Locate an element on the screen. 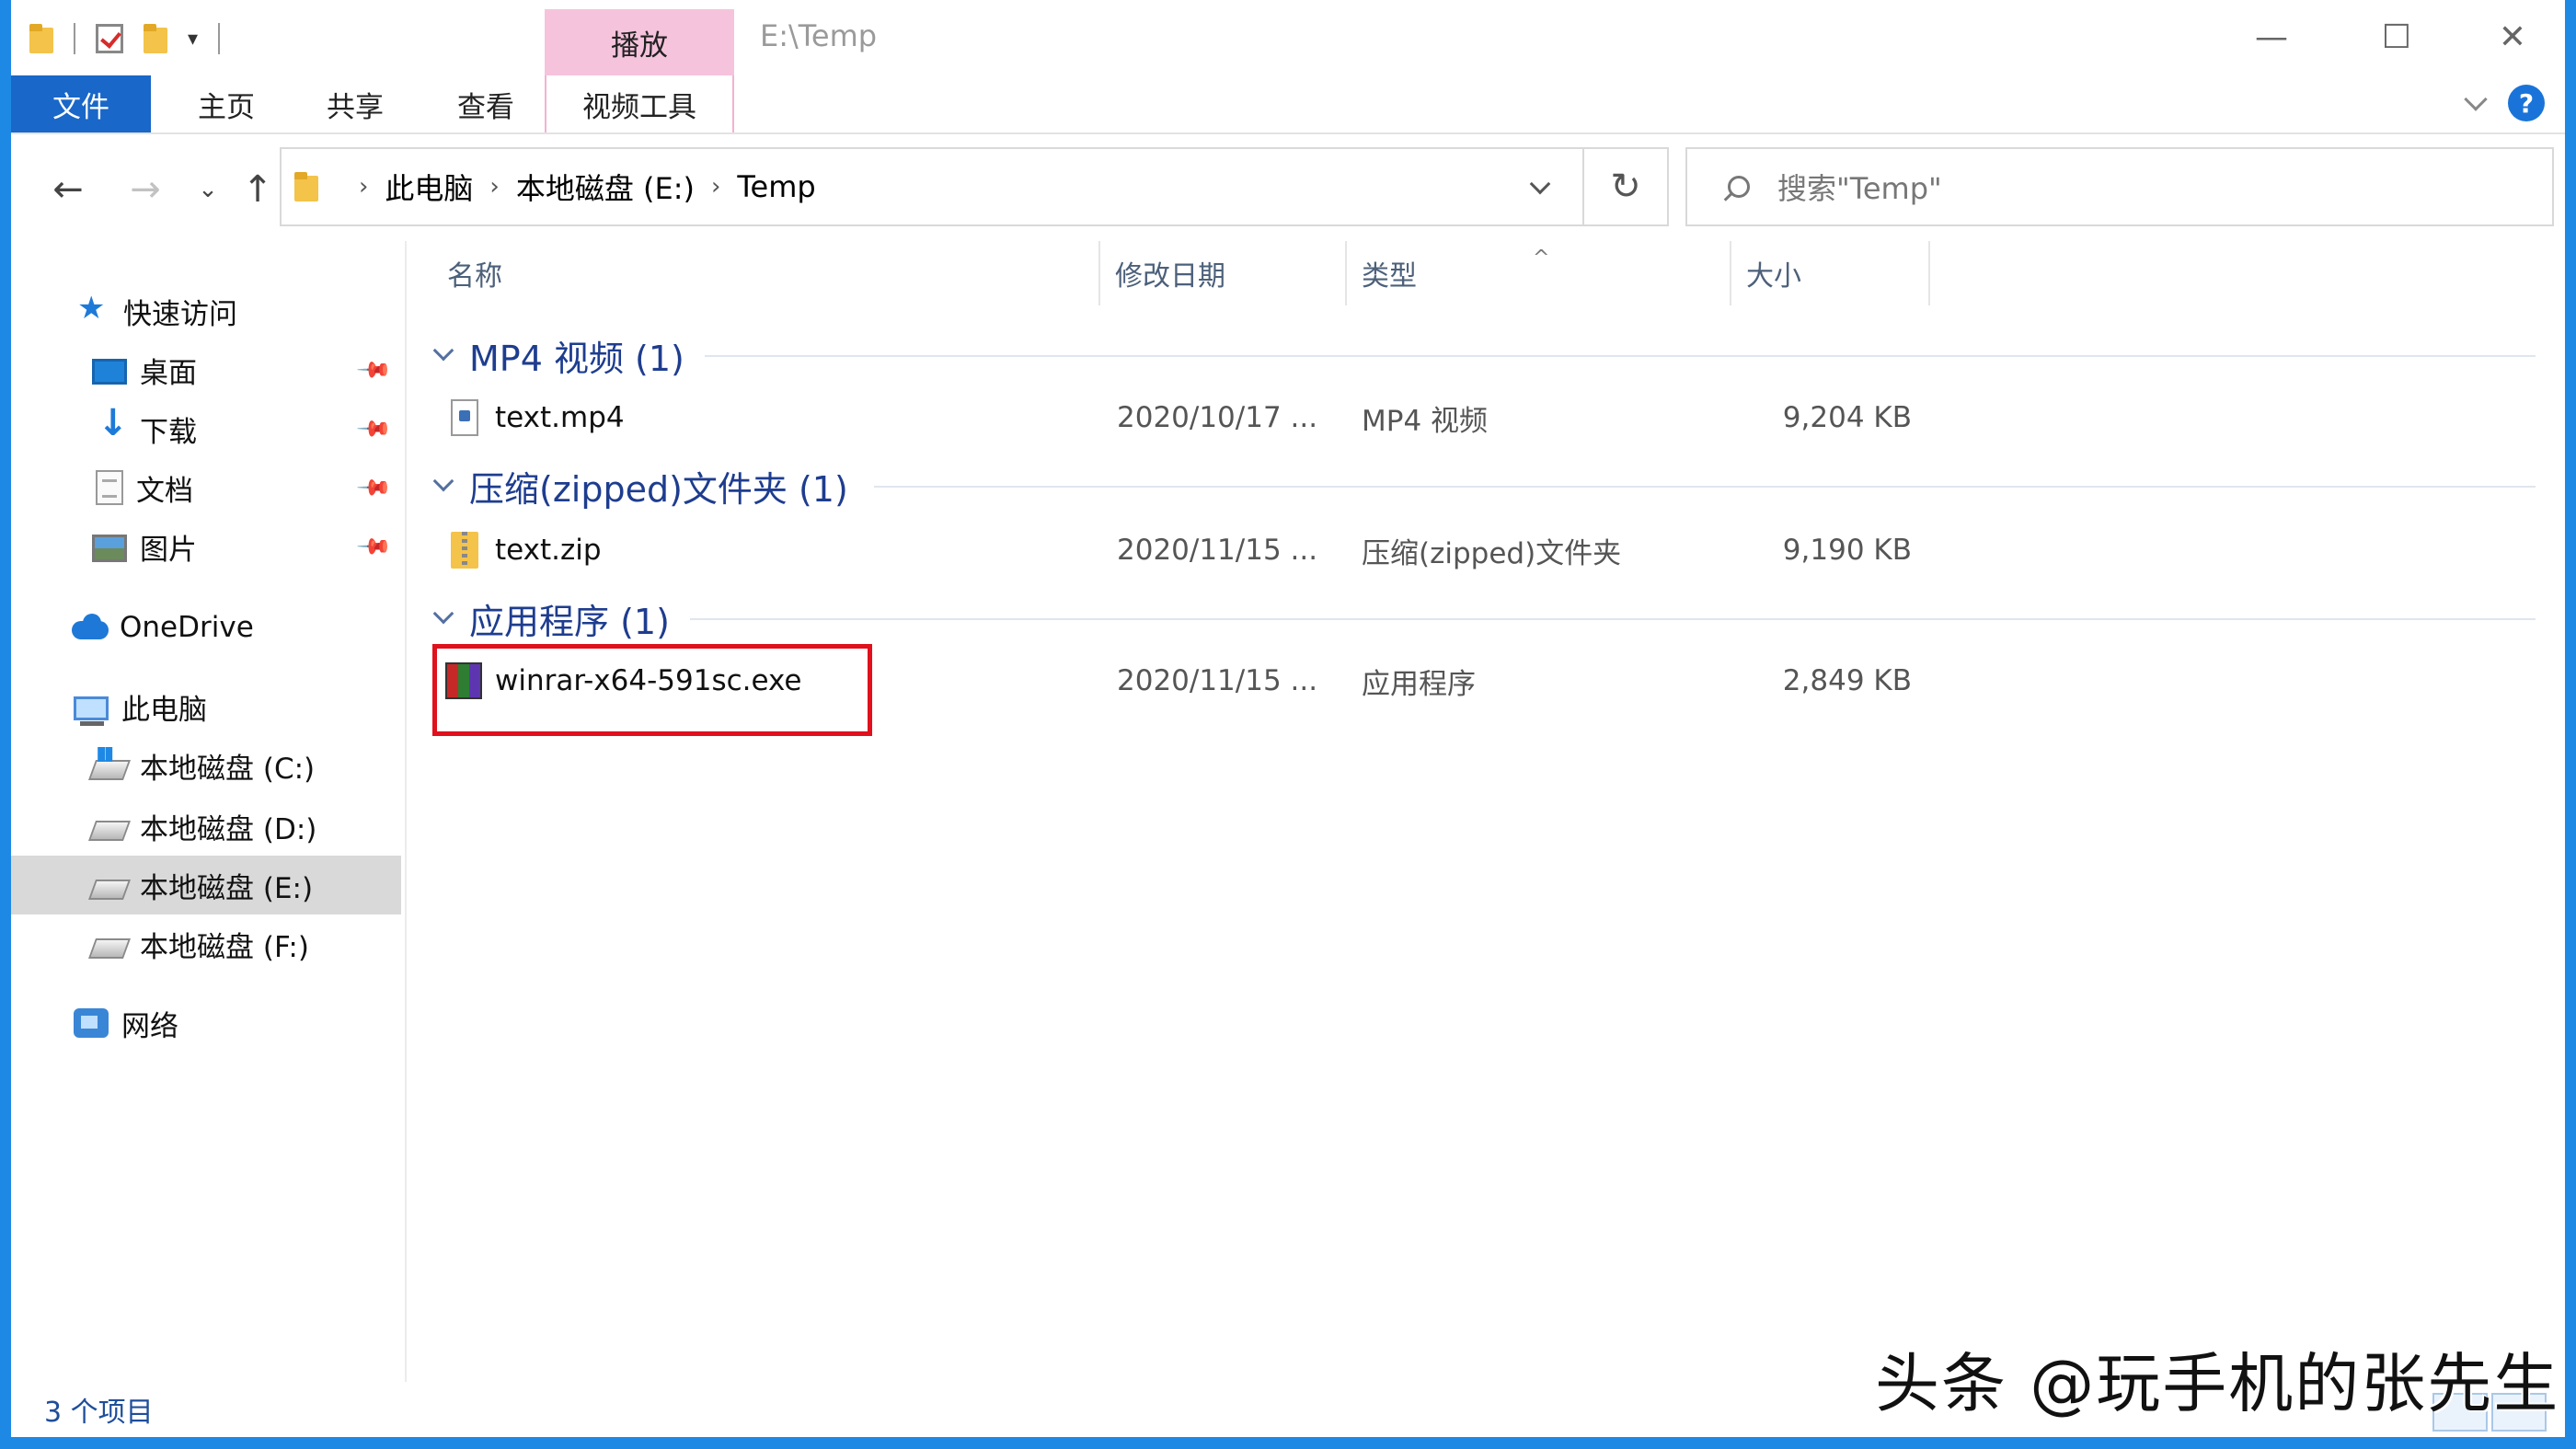 The width and height of the screenshot is (2576, 1449). nav-drive-f: 本地磁盘 (F:) is located at coordinates (206, 943).